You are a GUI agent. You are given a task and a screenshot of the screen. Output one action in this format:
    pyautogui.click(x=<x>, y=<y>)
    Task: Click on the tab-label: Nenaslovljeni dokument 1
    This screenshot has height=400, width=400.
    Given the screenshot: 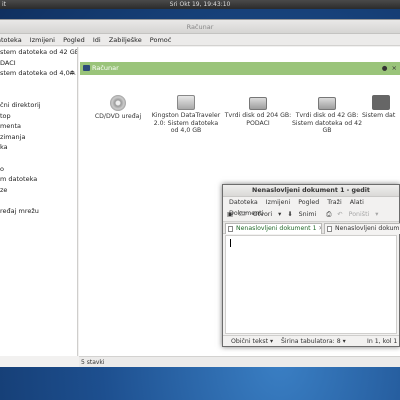 What is the action you would take?
    pyautogui.click(x=276, y=228)
    